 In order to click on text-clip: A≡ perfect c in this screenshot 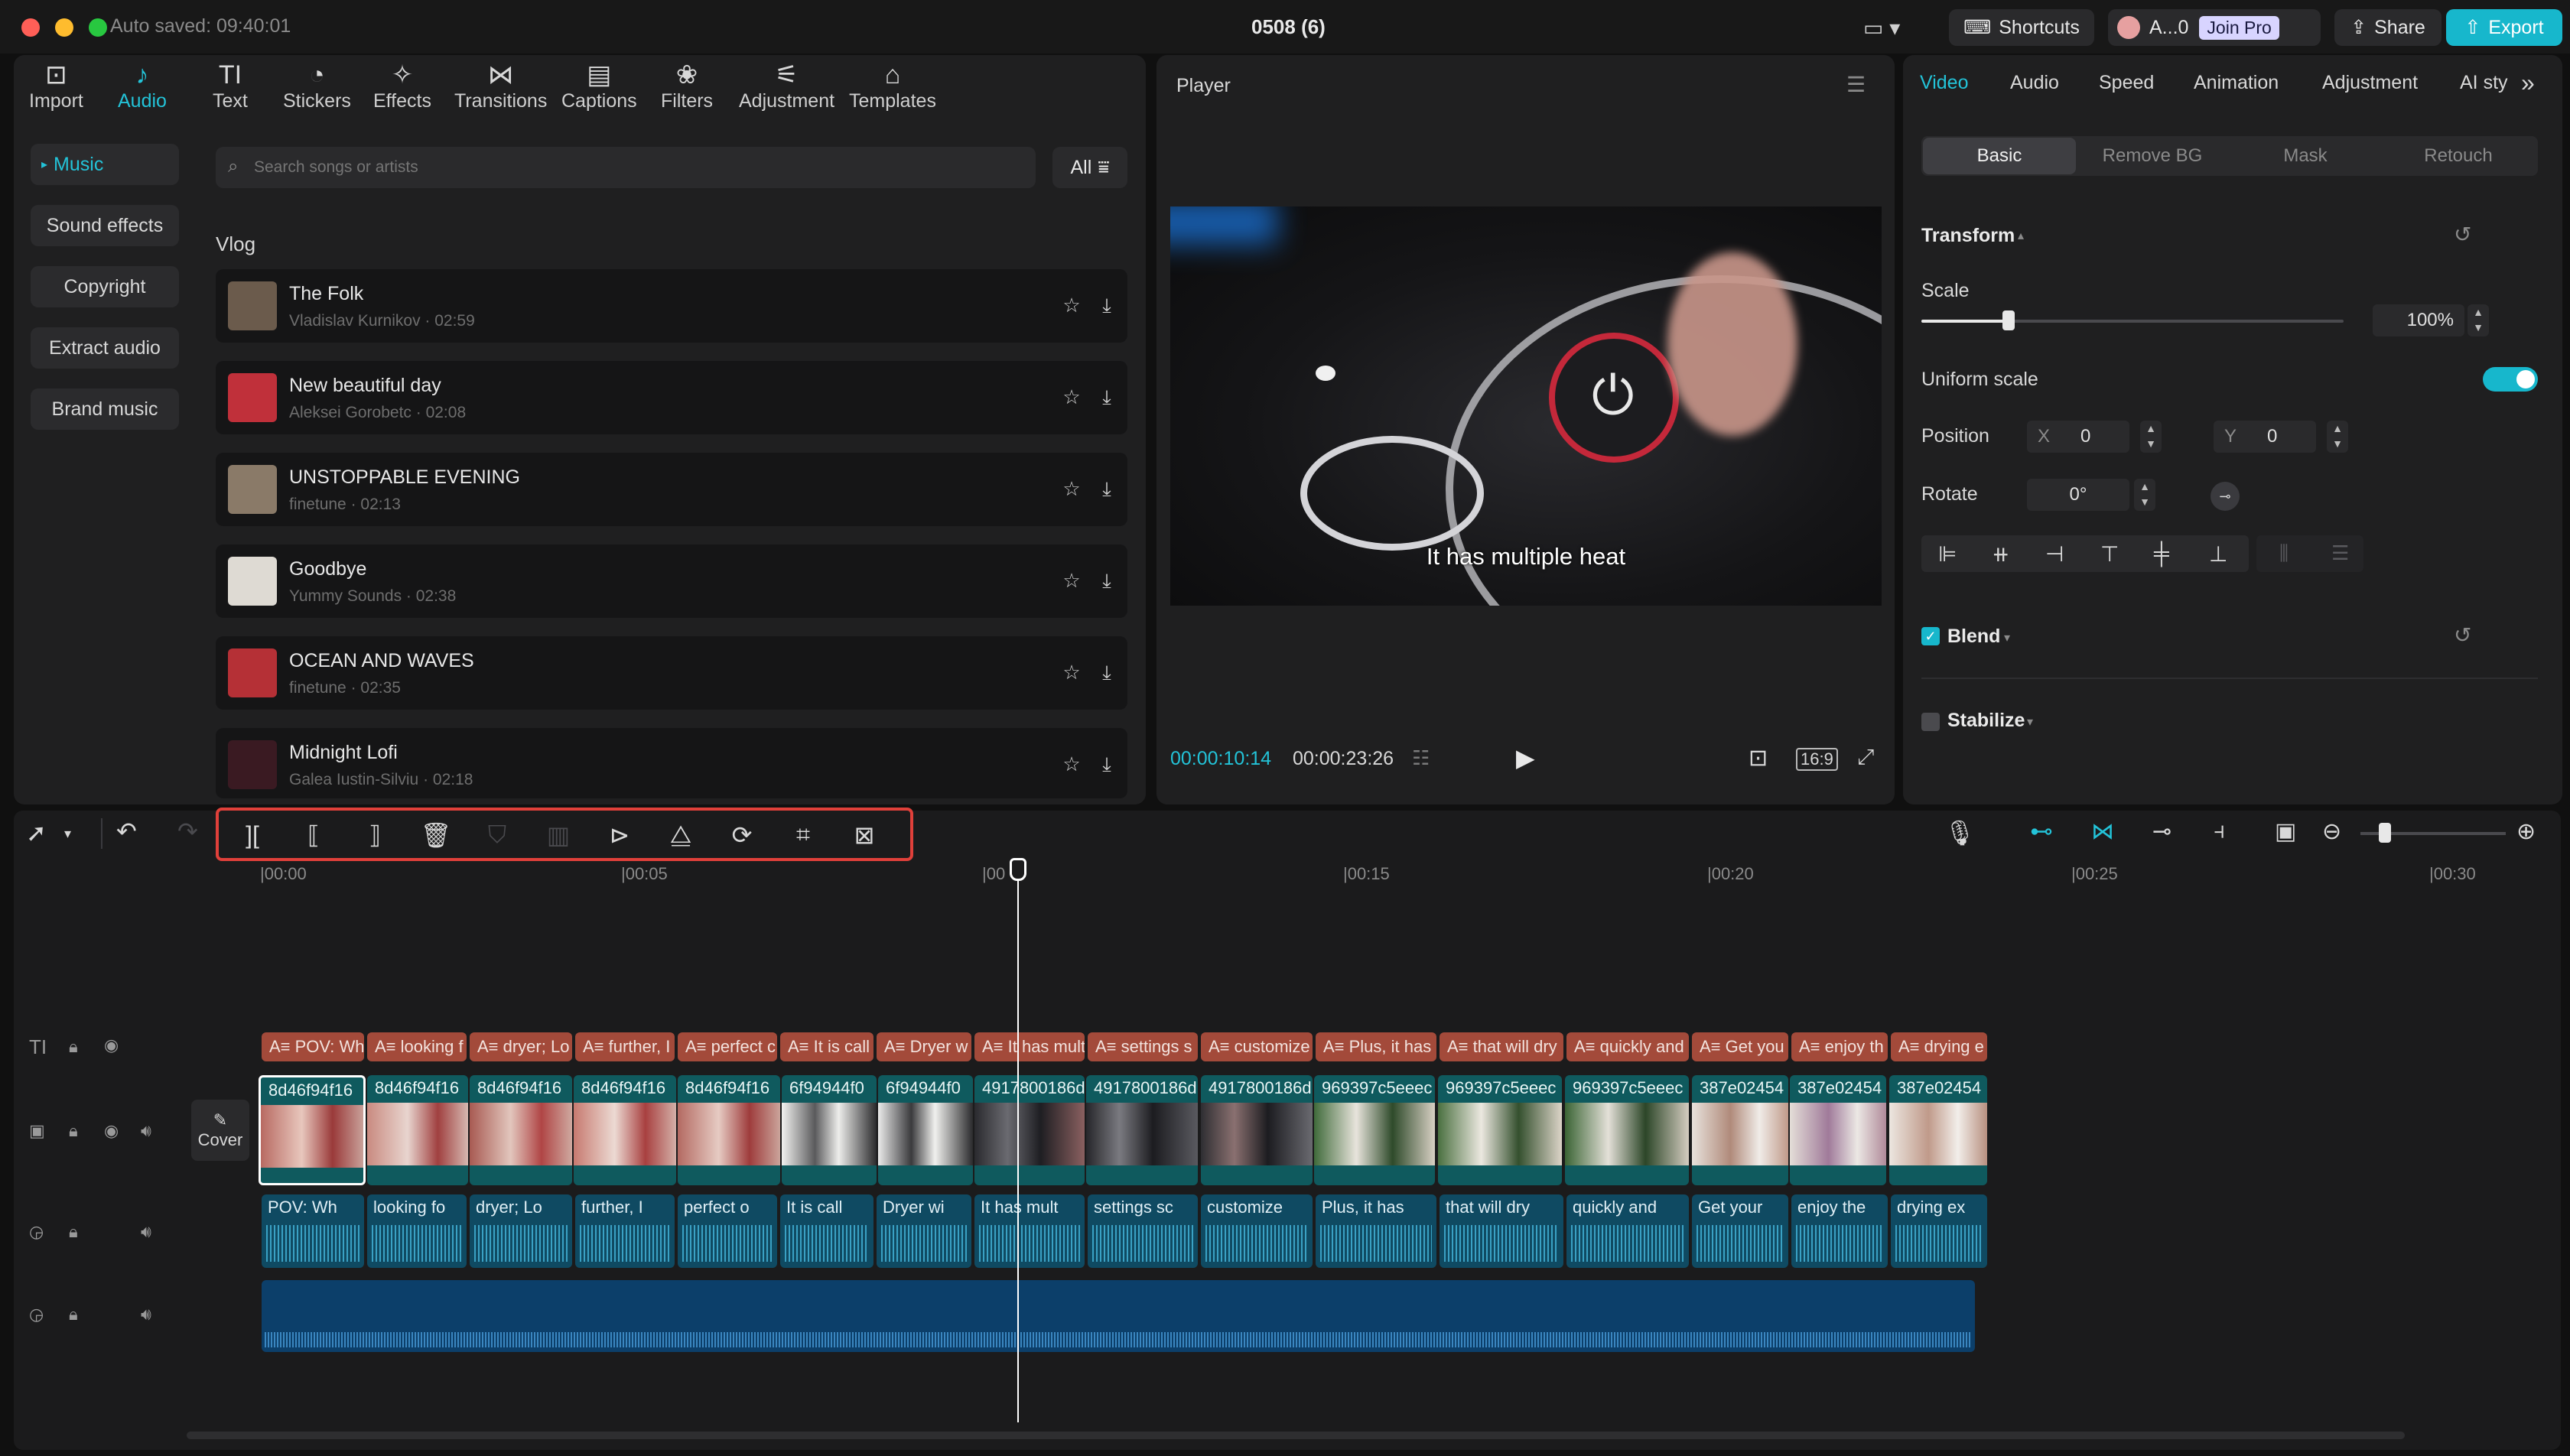, I will do `click(727, 1046)`.